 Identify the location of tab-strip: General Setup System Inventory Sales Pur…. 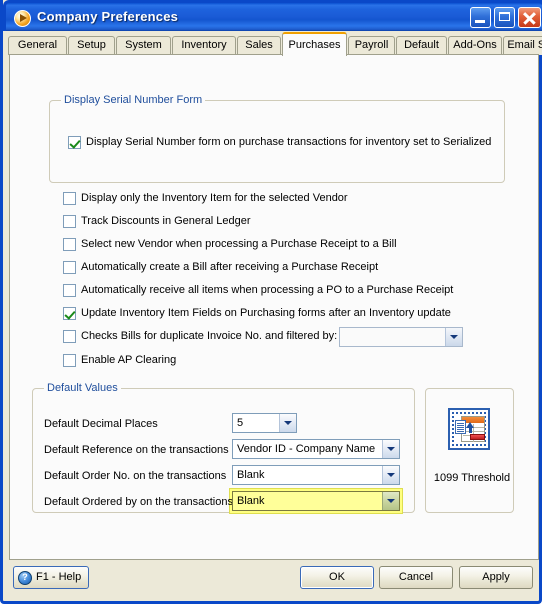
(274, 43).